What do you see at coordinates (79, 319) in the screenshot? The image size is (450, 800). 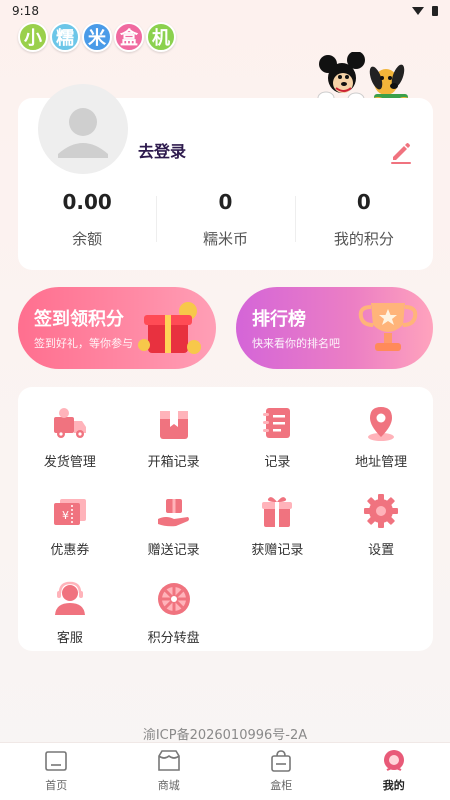 I see `banner-title: 签到领积分` at bounding box center [79, 319].